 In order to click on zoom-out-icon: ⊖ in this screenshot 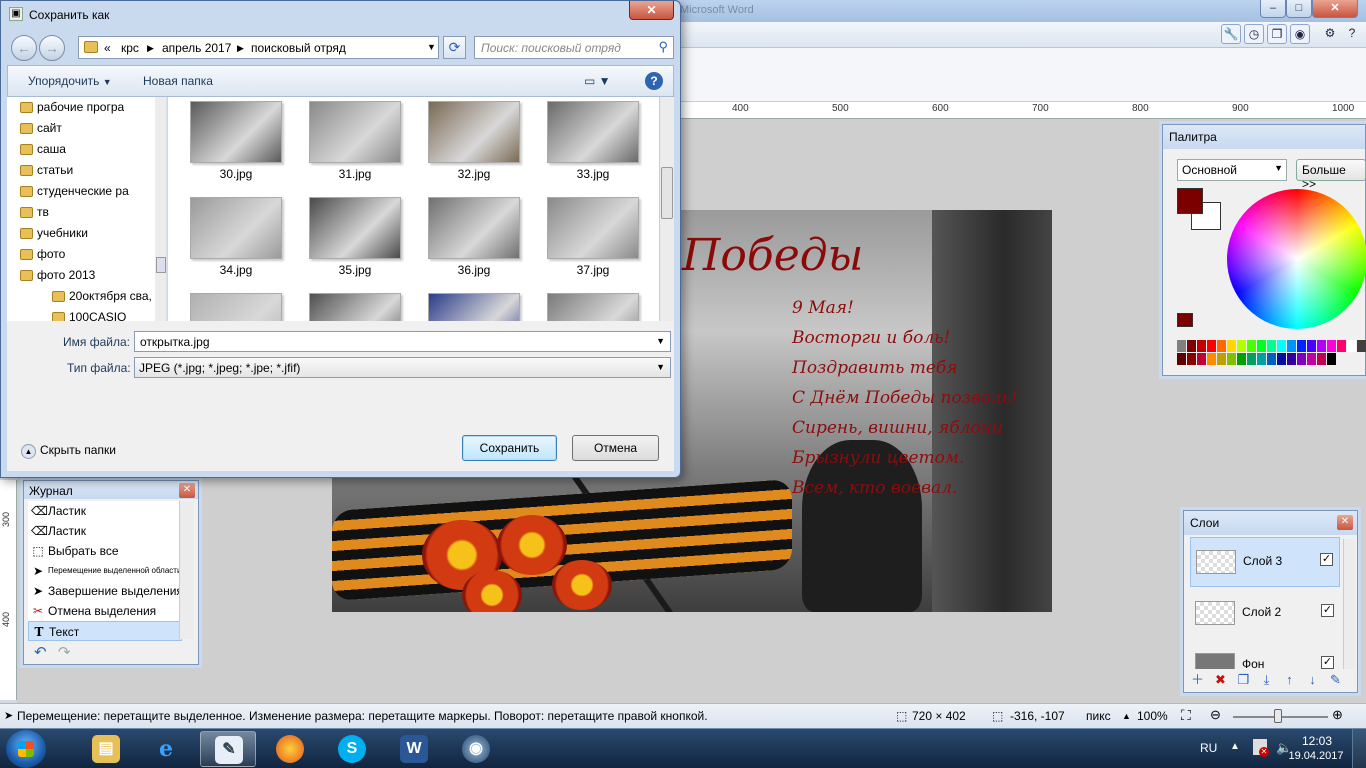, I will do `click(1215, 715)`.